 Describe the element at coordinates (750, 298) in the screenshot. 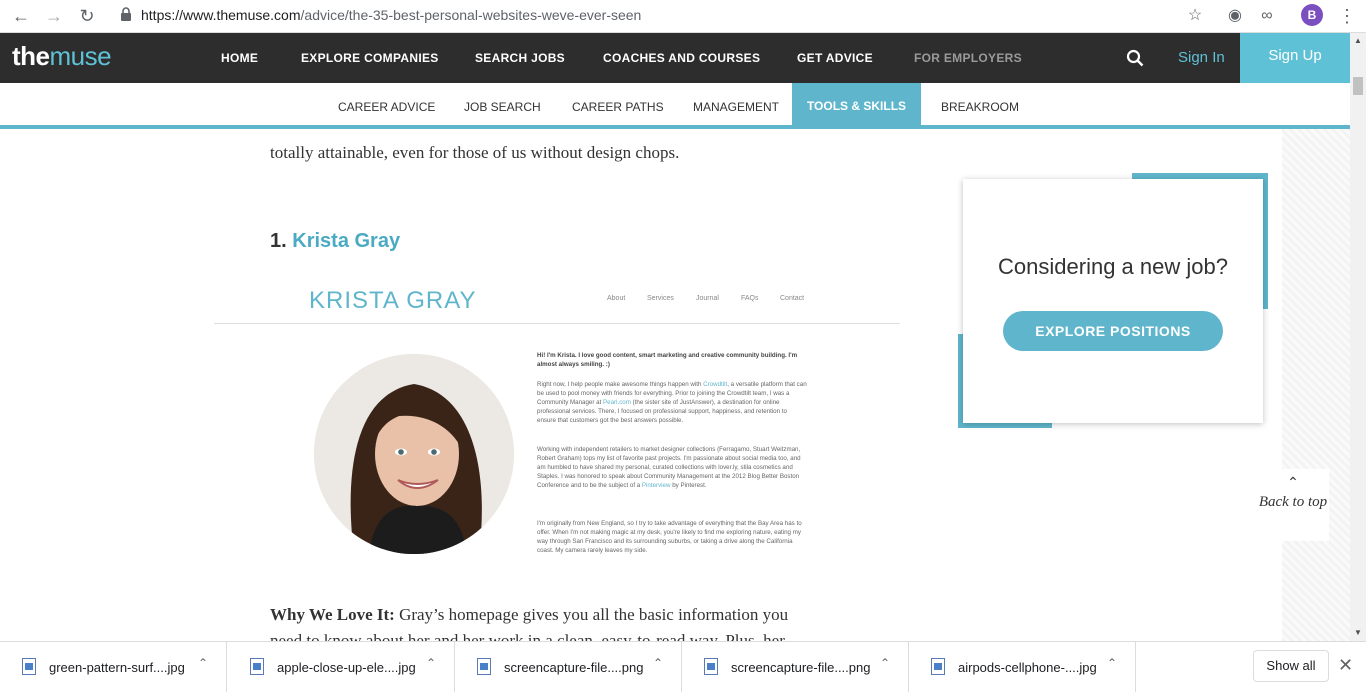

I see `screenshot-nav-faqs: FAQs` at that location.